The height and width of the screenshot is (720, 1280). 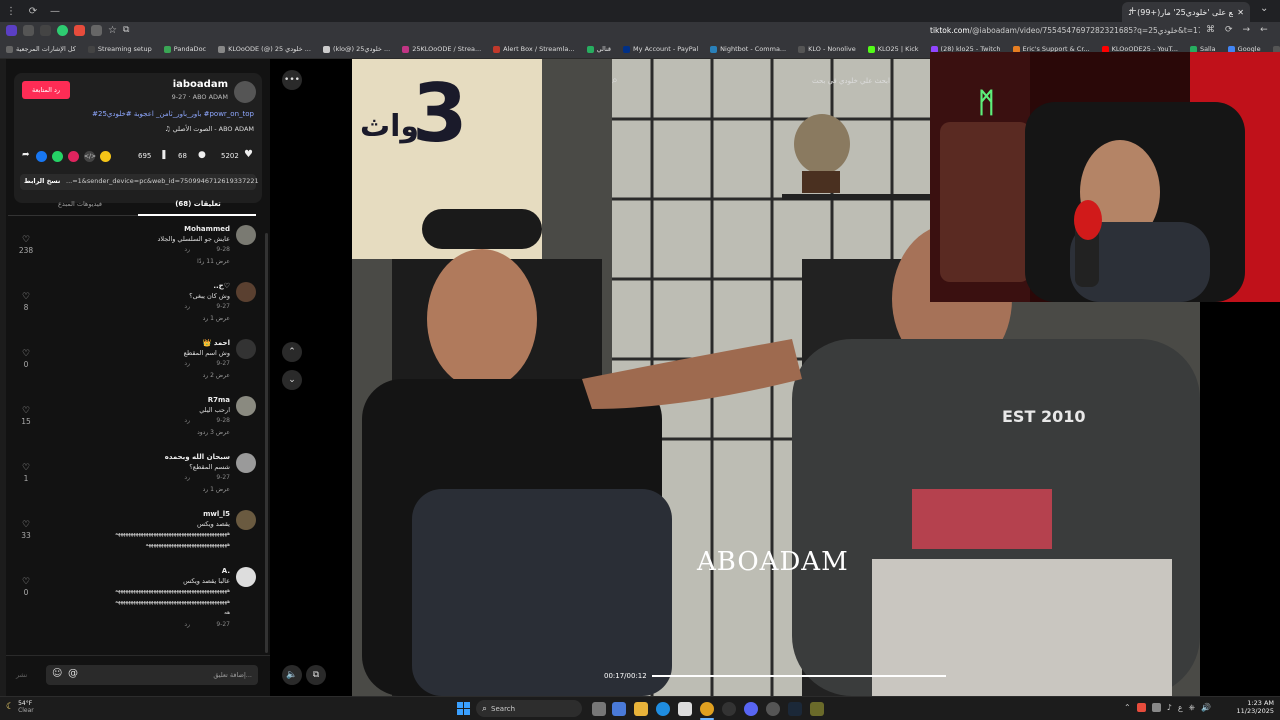 What do you see at coordinates (202, 155) in the screenshot?
I see `comment-icon: ●` at bounding box center [202, 155].